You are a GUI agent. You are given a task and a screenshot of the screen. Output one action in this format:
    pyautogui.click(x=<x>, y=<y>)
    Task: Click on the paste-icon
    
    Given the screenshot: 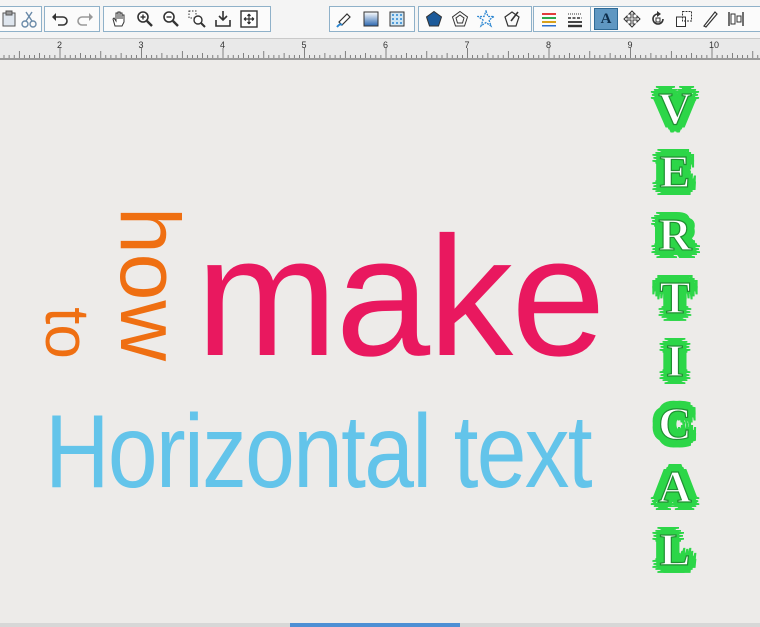 What is the action you would take?
    pyautogui.click(x=9, y=18)
    